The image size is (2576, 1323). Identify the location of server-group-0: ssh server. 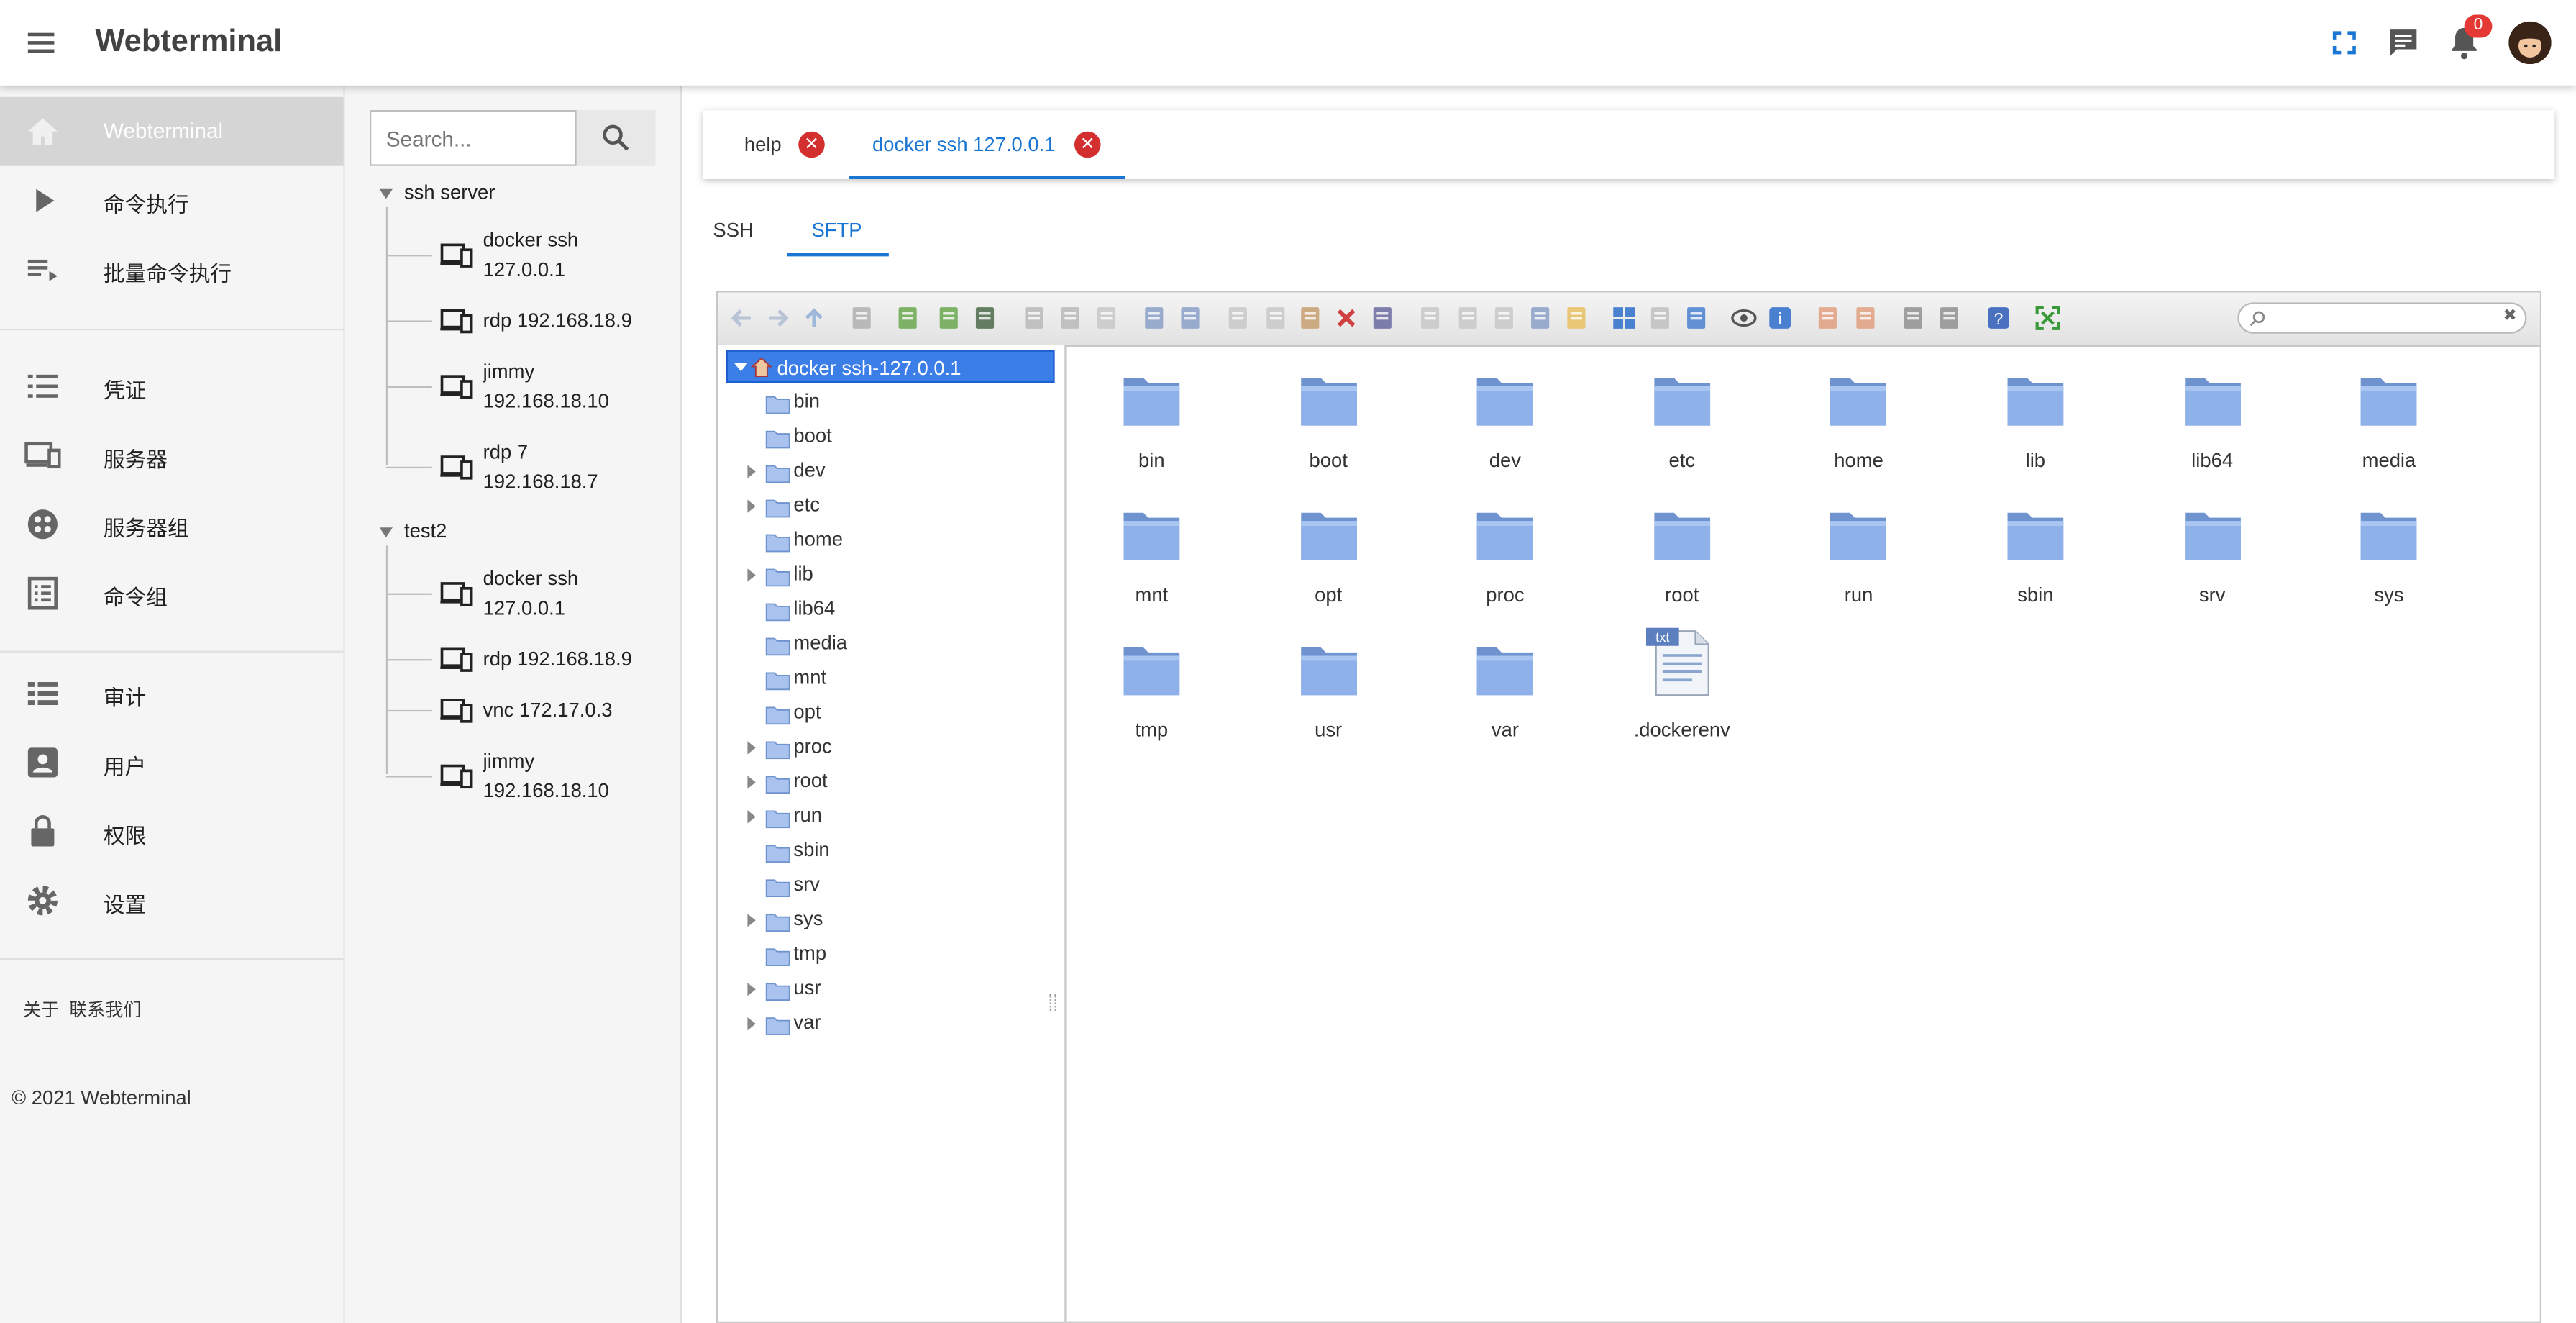
(437, 192).